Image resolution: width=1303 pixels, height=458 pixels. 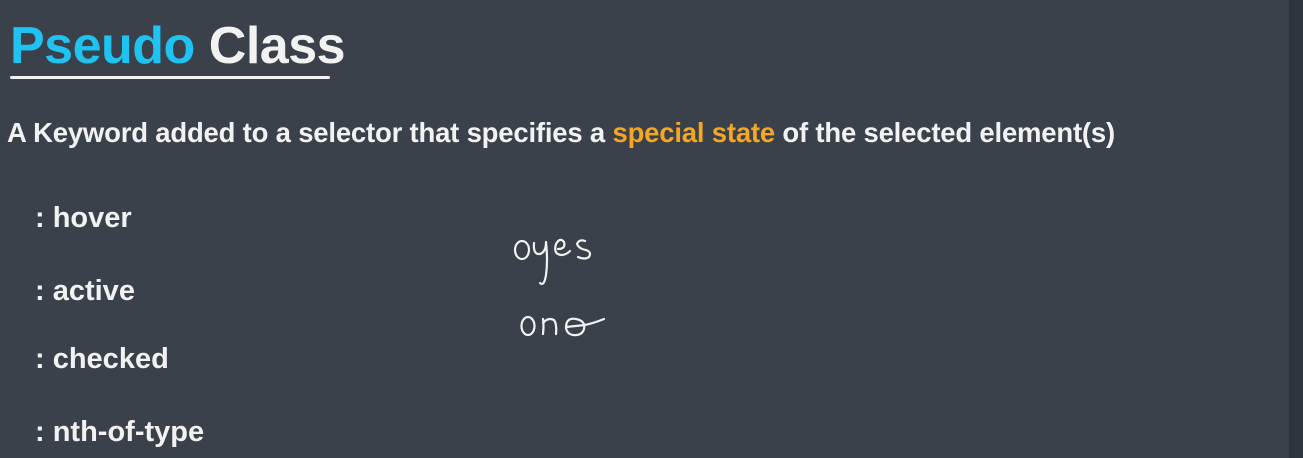 I want to click on slide-title: Pseudo Class, so click(x=178, y=46).